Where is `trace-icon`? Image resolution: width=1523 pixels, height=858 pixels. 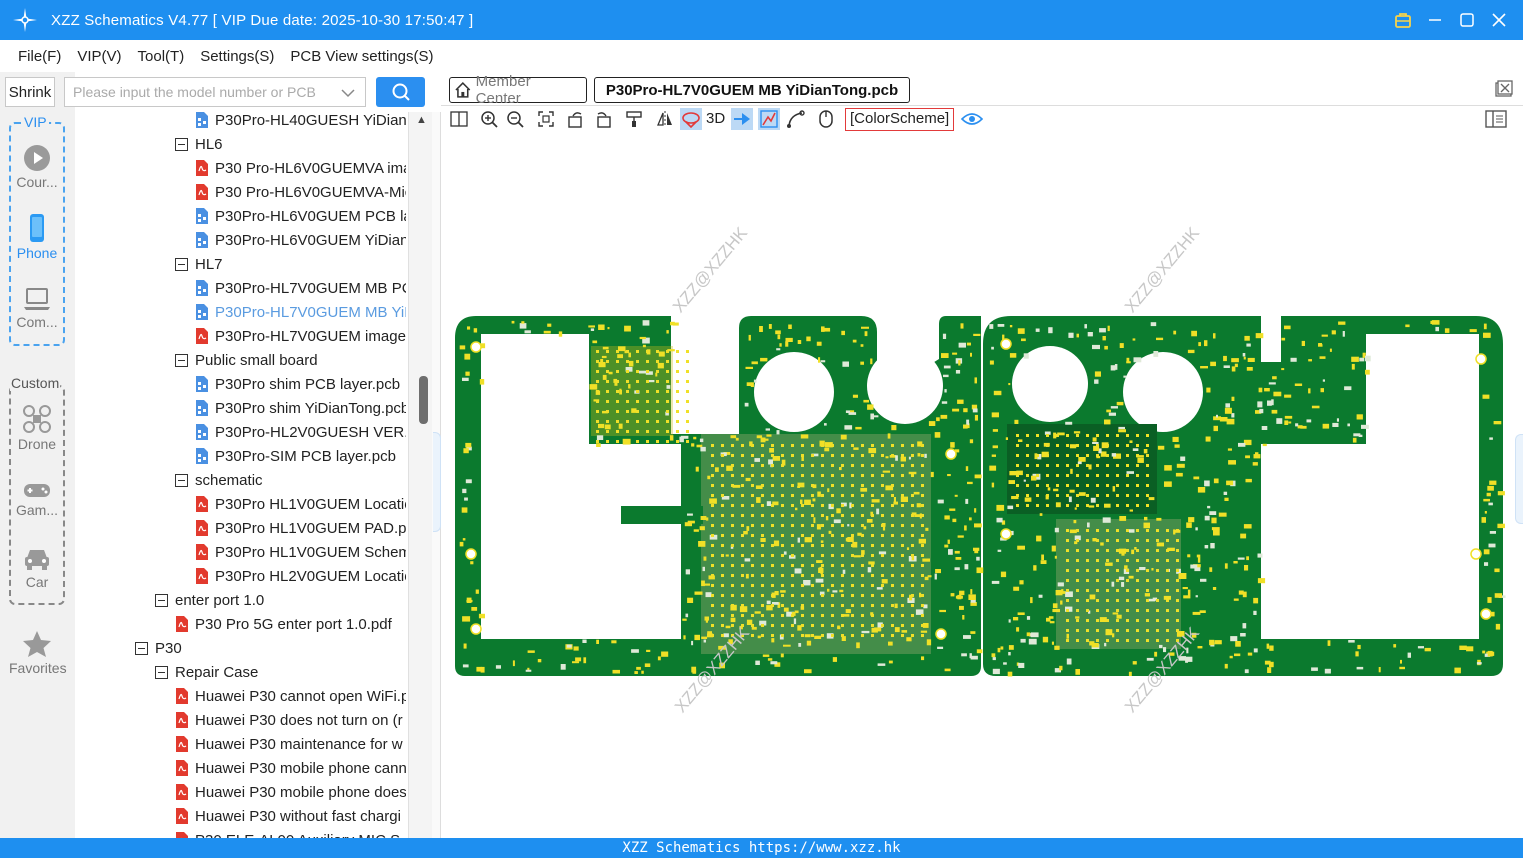 trace-icon is located at coordinates (796, 119).